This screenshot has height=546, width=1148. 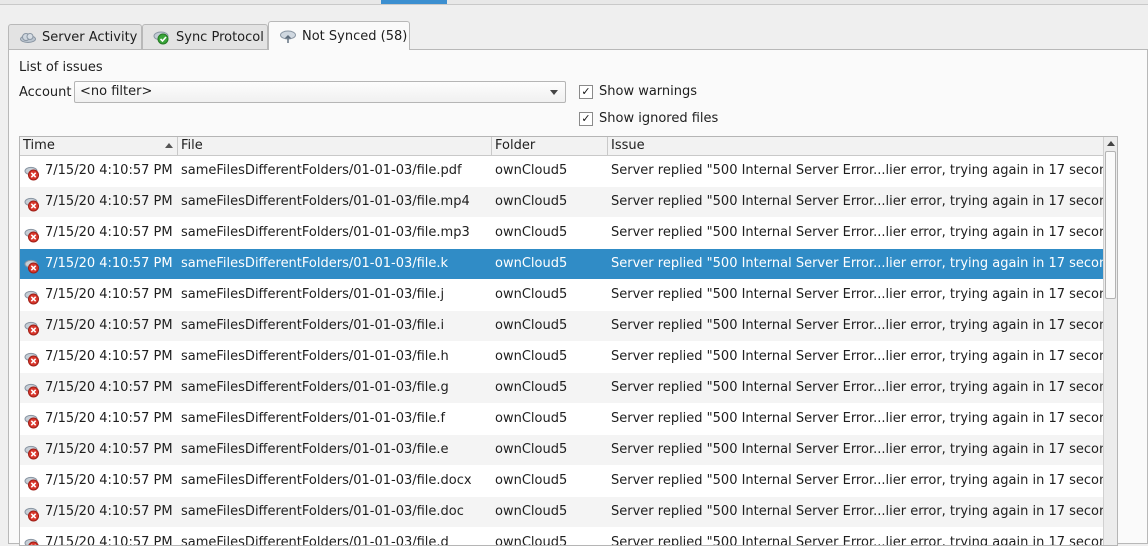 What do you see at coordinates (288, 36) in the screenshot?
I see `cloud-upload-icon` at bounding box center [288, 36].